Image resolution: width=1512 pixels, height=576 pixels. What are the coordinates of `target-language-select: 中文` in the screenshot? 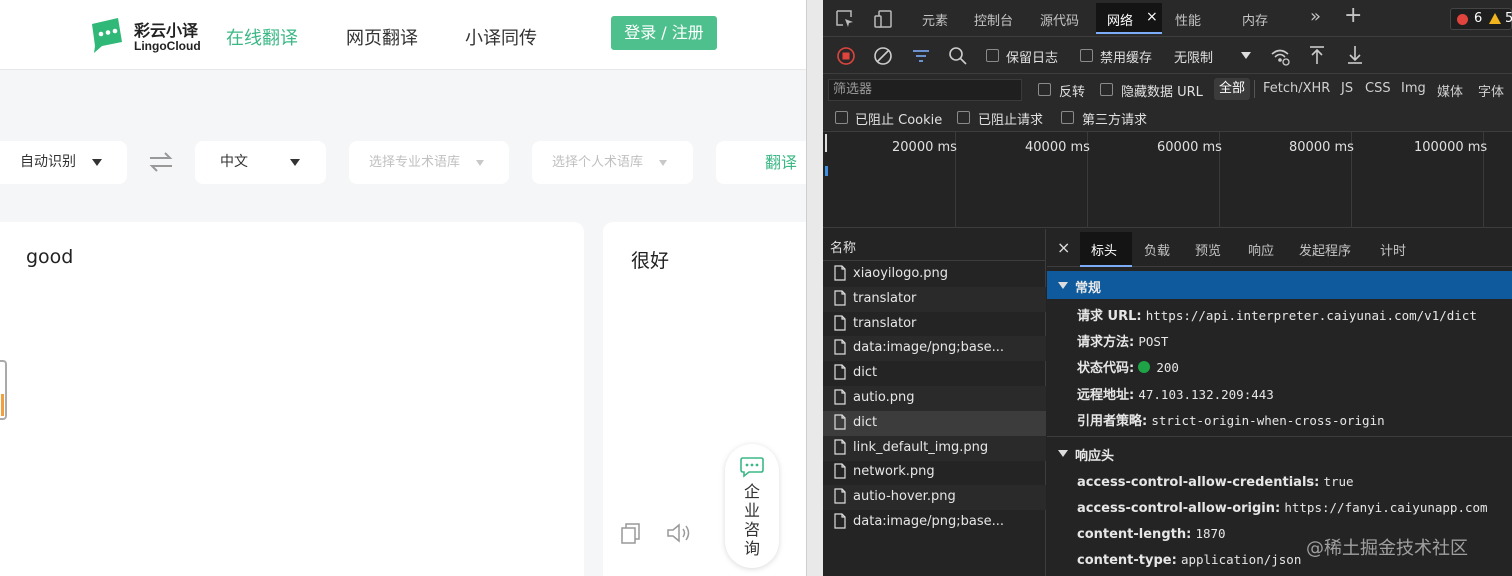 It's located at (260, 162).